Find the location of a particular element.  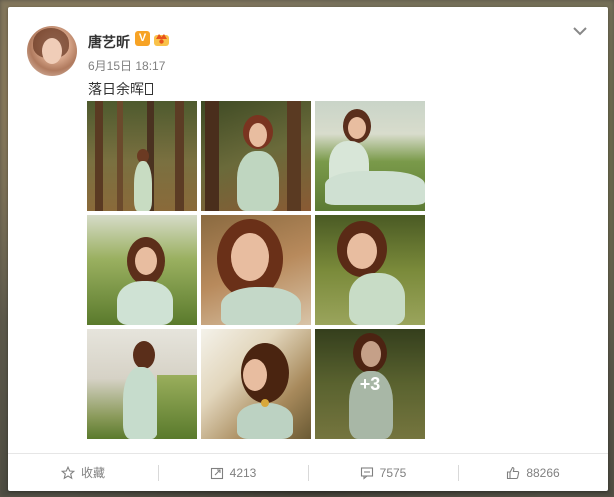

thumbs-up-icon is located at coordinates (513, 472).